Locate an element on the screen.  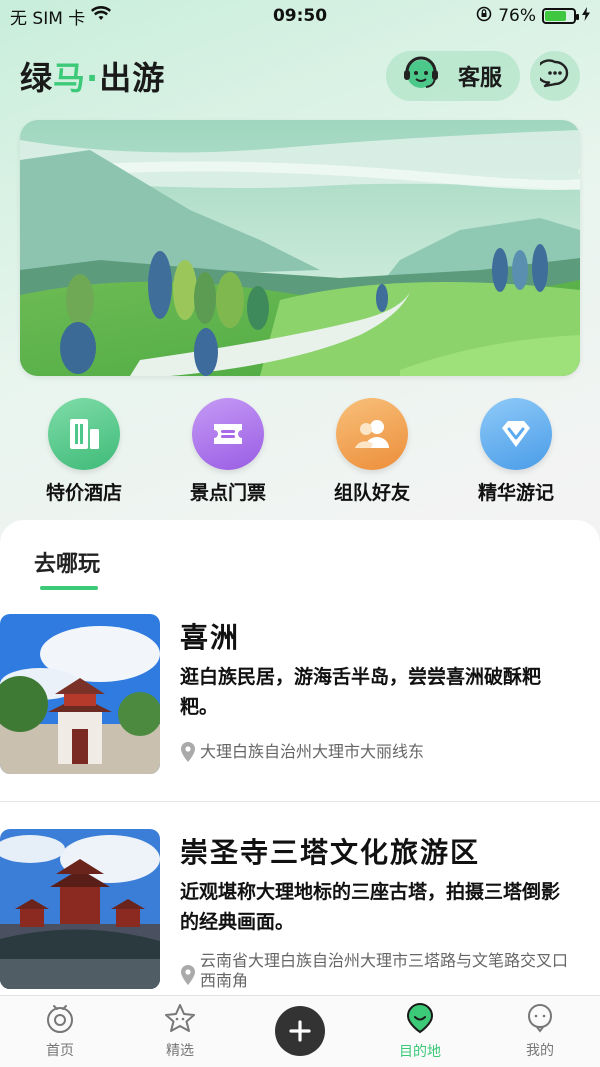
place-name: 崇圣寺三塔文化旅游区 is located at coordinates (330, 852).